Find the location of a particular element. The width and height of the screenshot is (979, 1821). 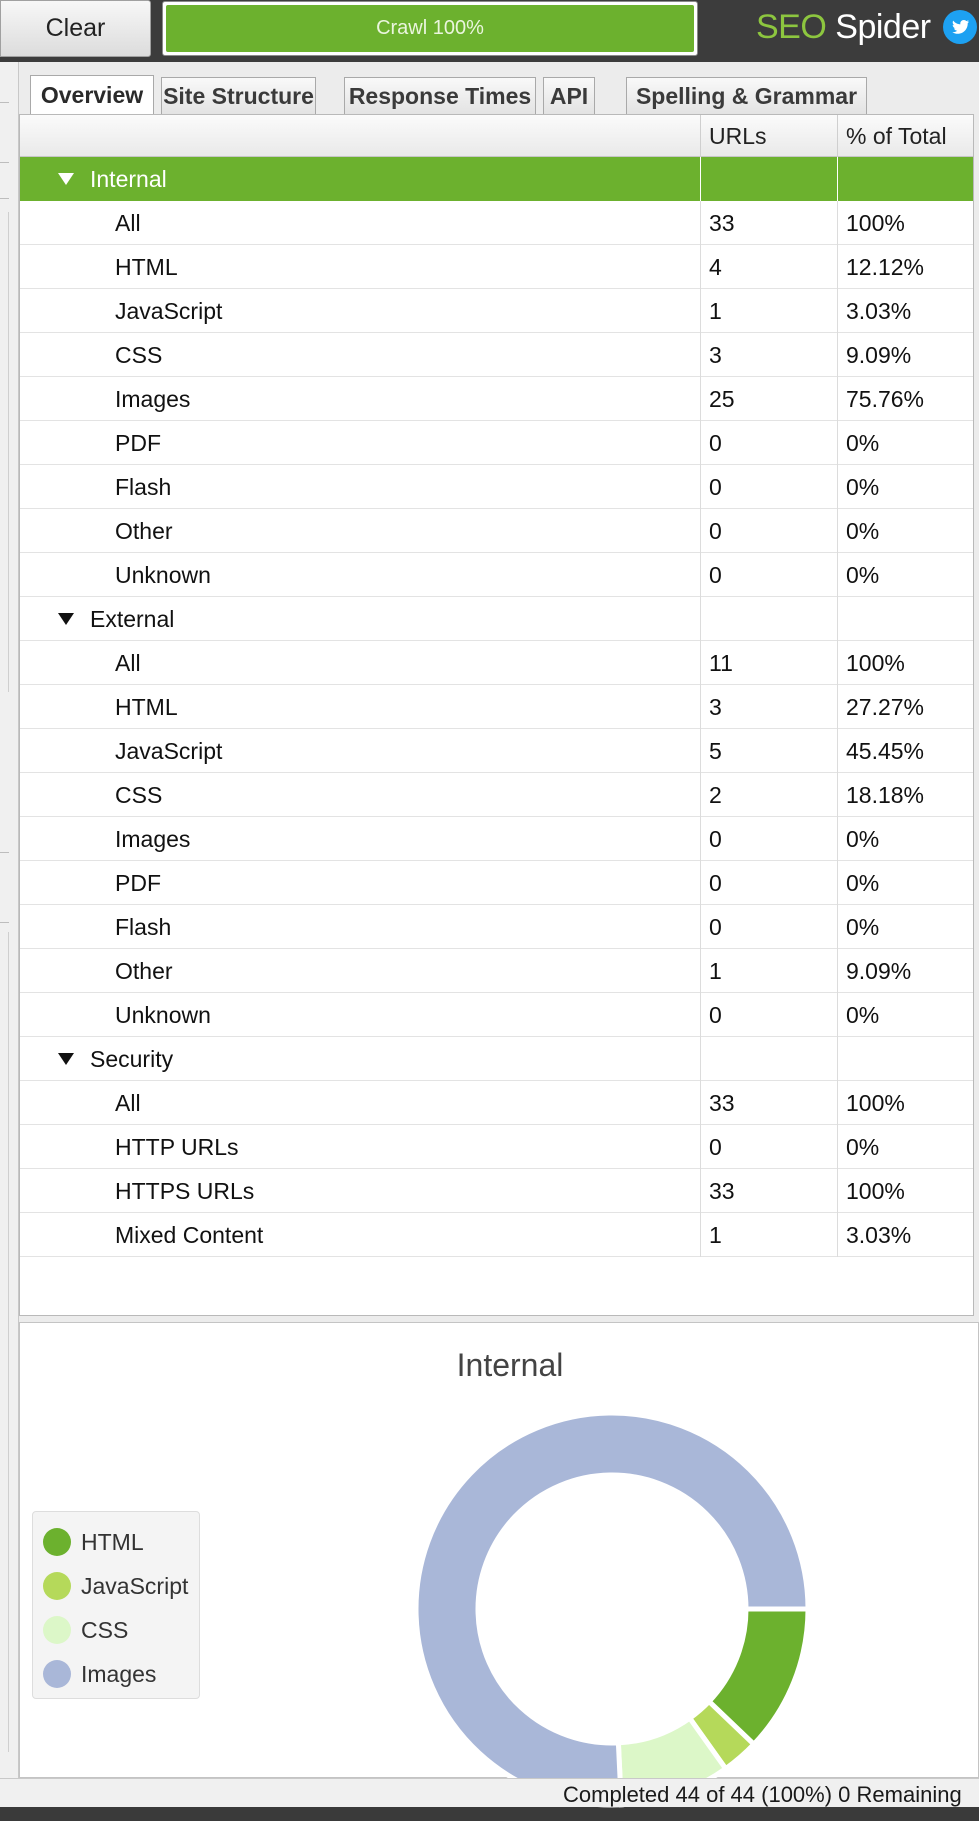

table-row: Mixed Content 1 3.03% is located at coordinates (496, 1235).